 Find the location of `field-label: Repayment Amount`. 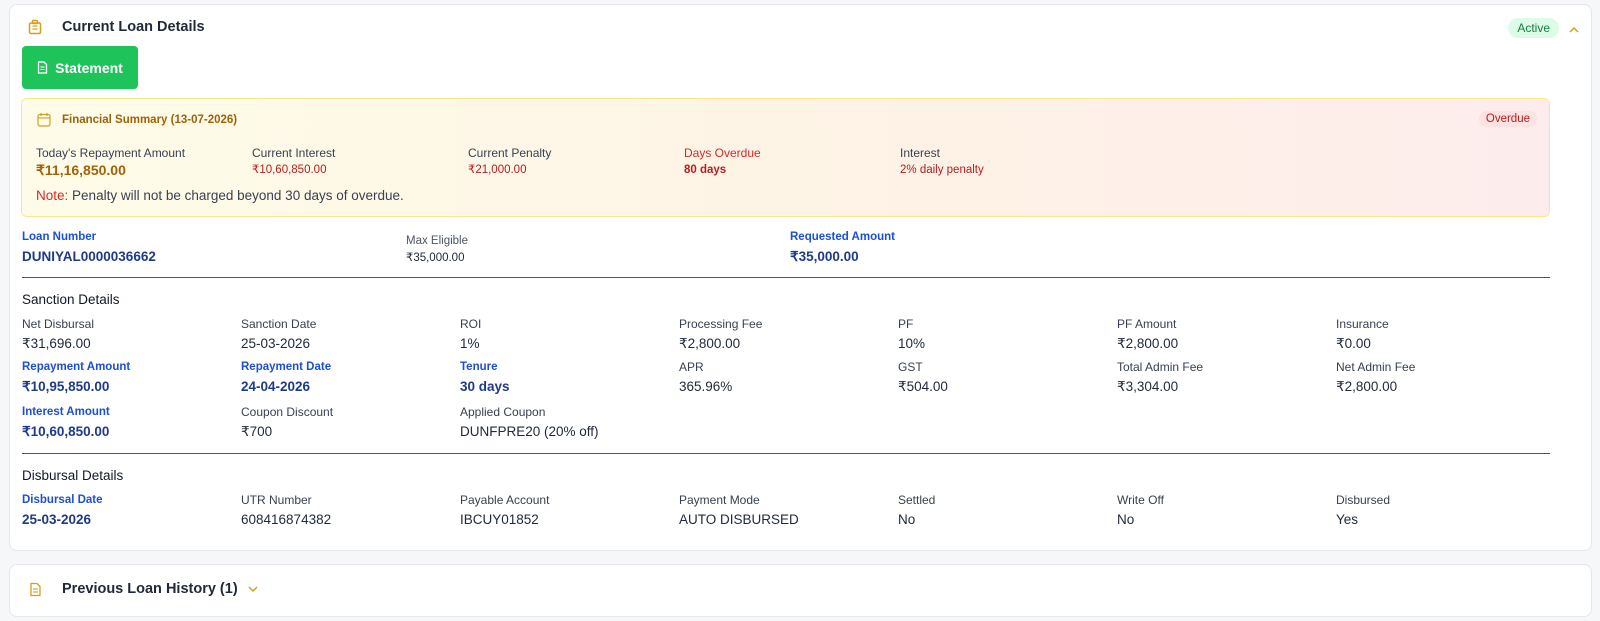

field-label: Repayment Amount is located at coordinates (76, 367).